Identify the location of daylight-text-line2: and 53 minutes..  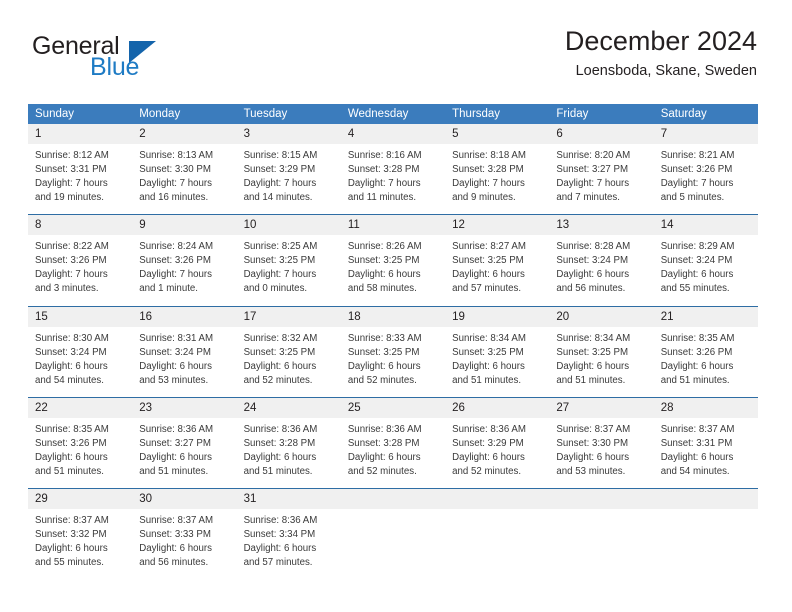
(591, 471).